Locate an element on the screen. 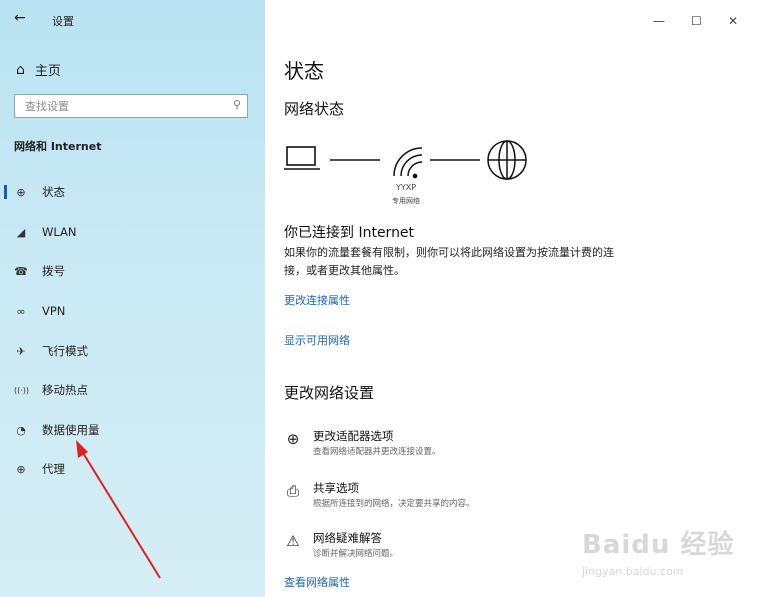 Image resolution: width=761 pixels, height=597 pixels. sidebar-item-label: WLAN is located at coordinates (59, 232).